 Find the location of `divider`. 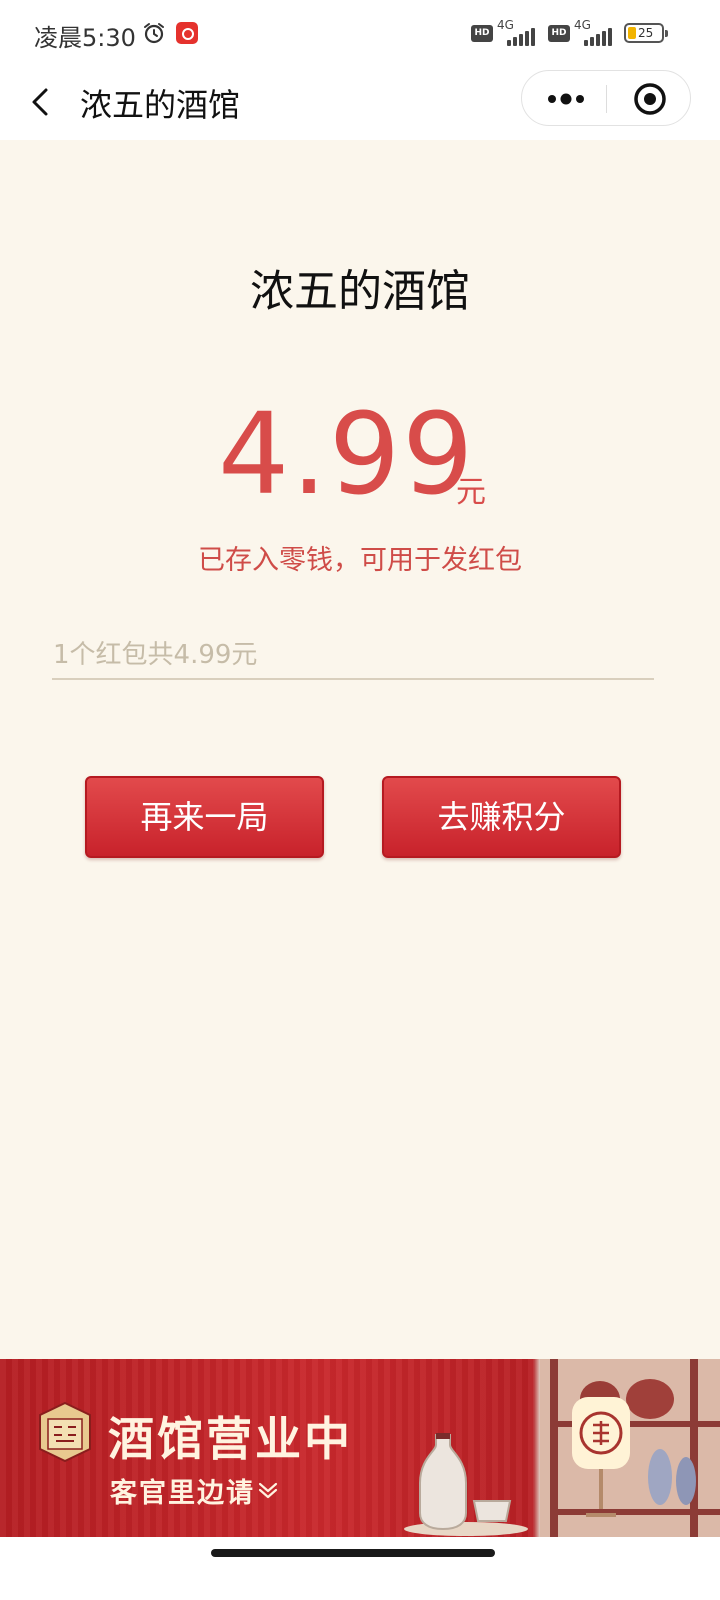

divider is located at coordinates (353, 679).